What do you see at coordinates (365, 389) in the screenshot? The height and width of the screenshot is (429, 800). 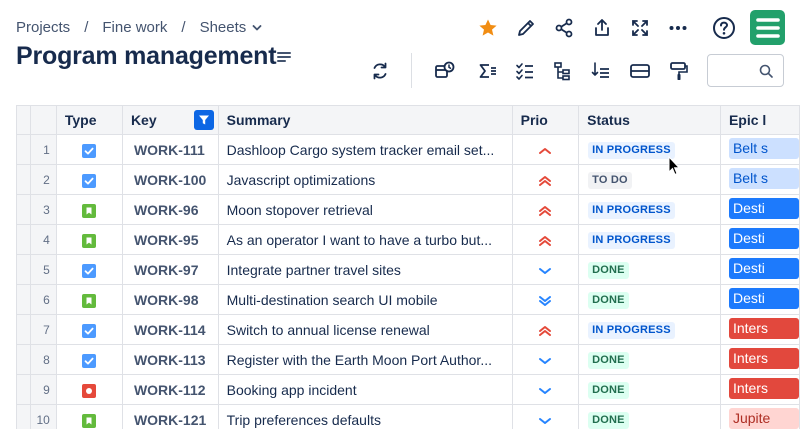 I see `summary-cell: Booking app incident` at bounding box center [365, 389].